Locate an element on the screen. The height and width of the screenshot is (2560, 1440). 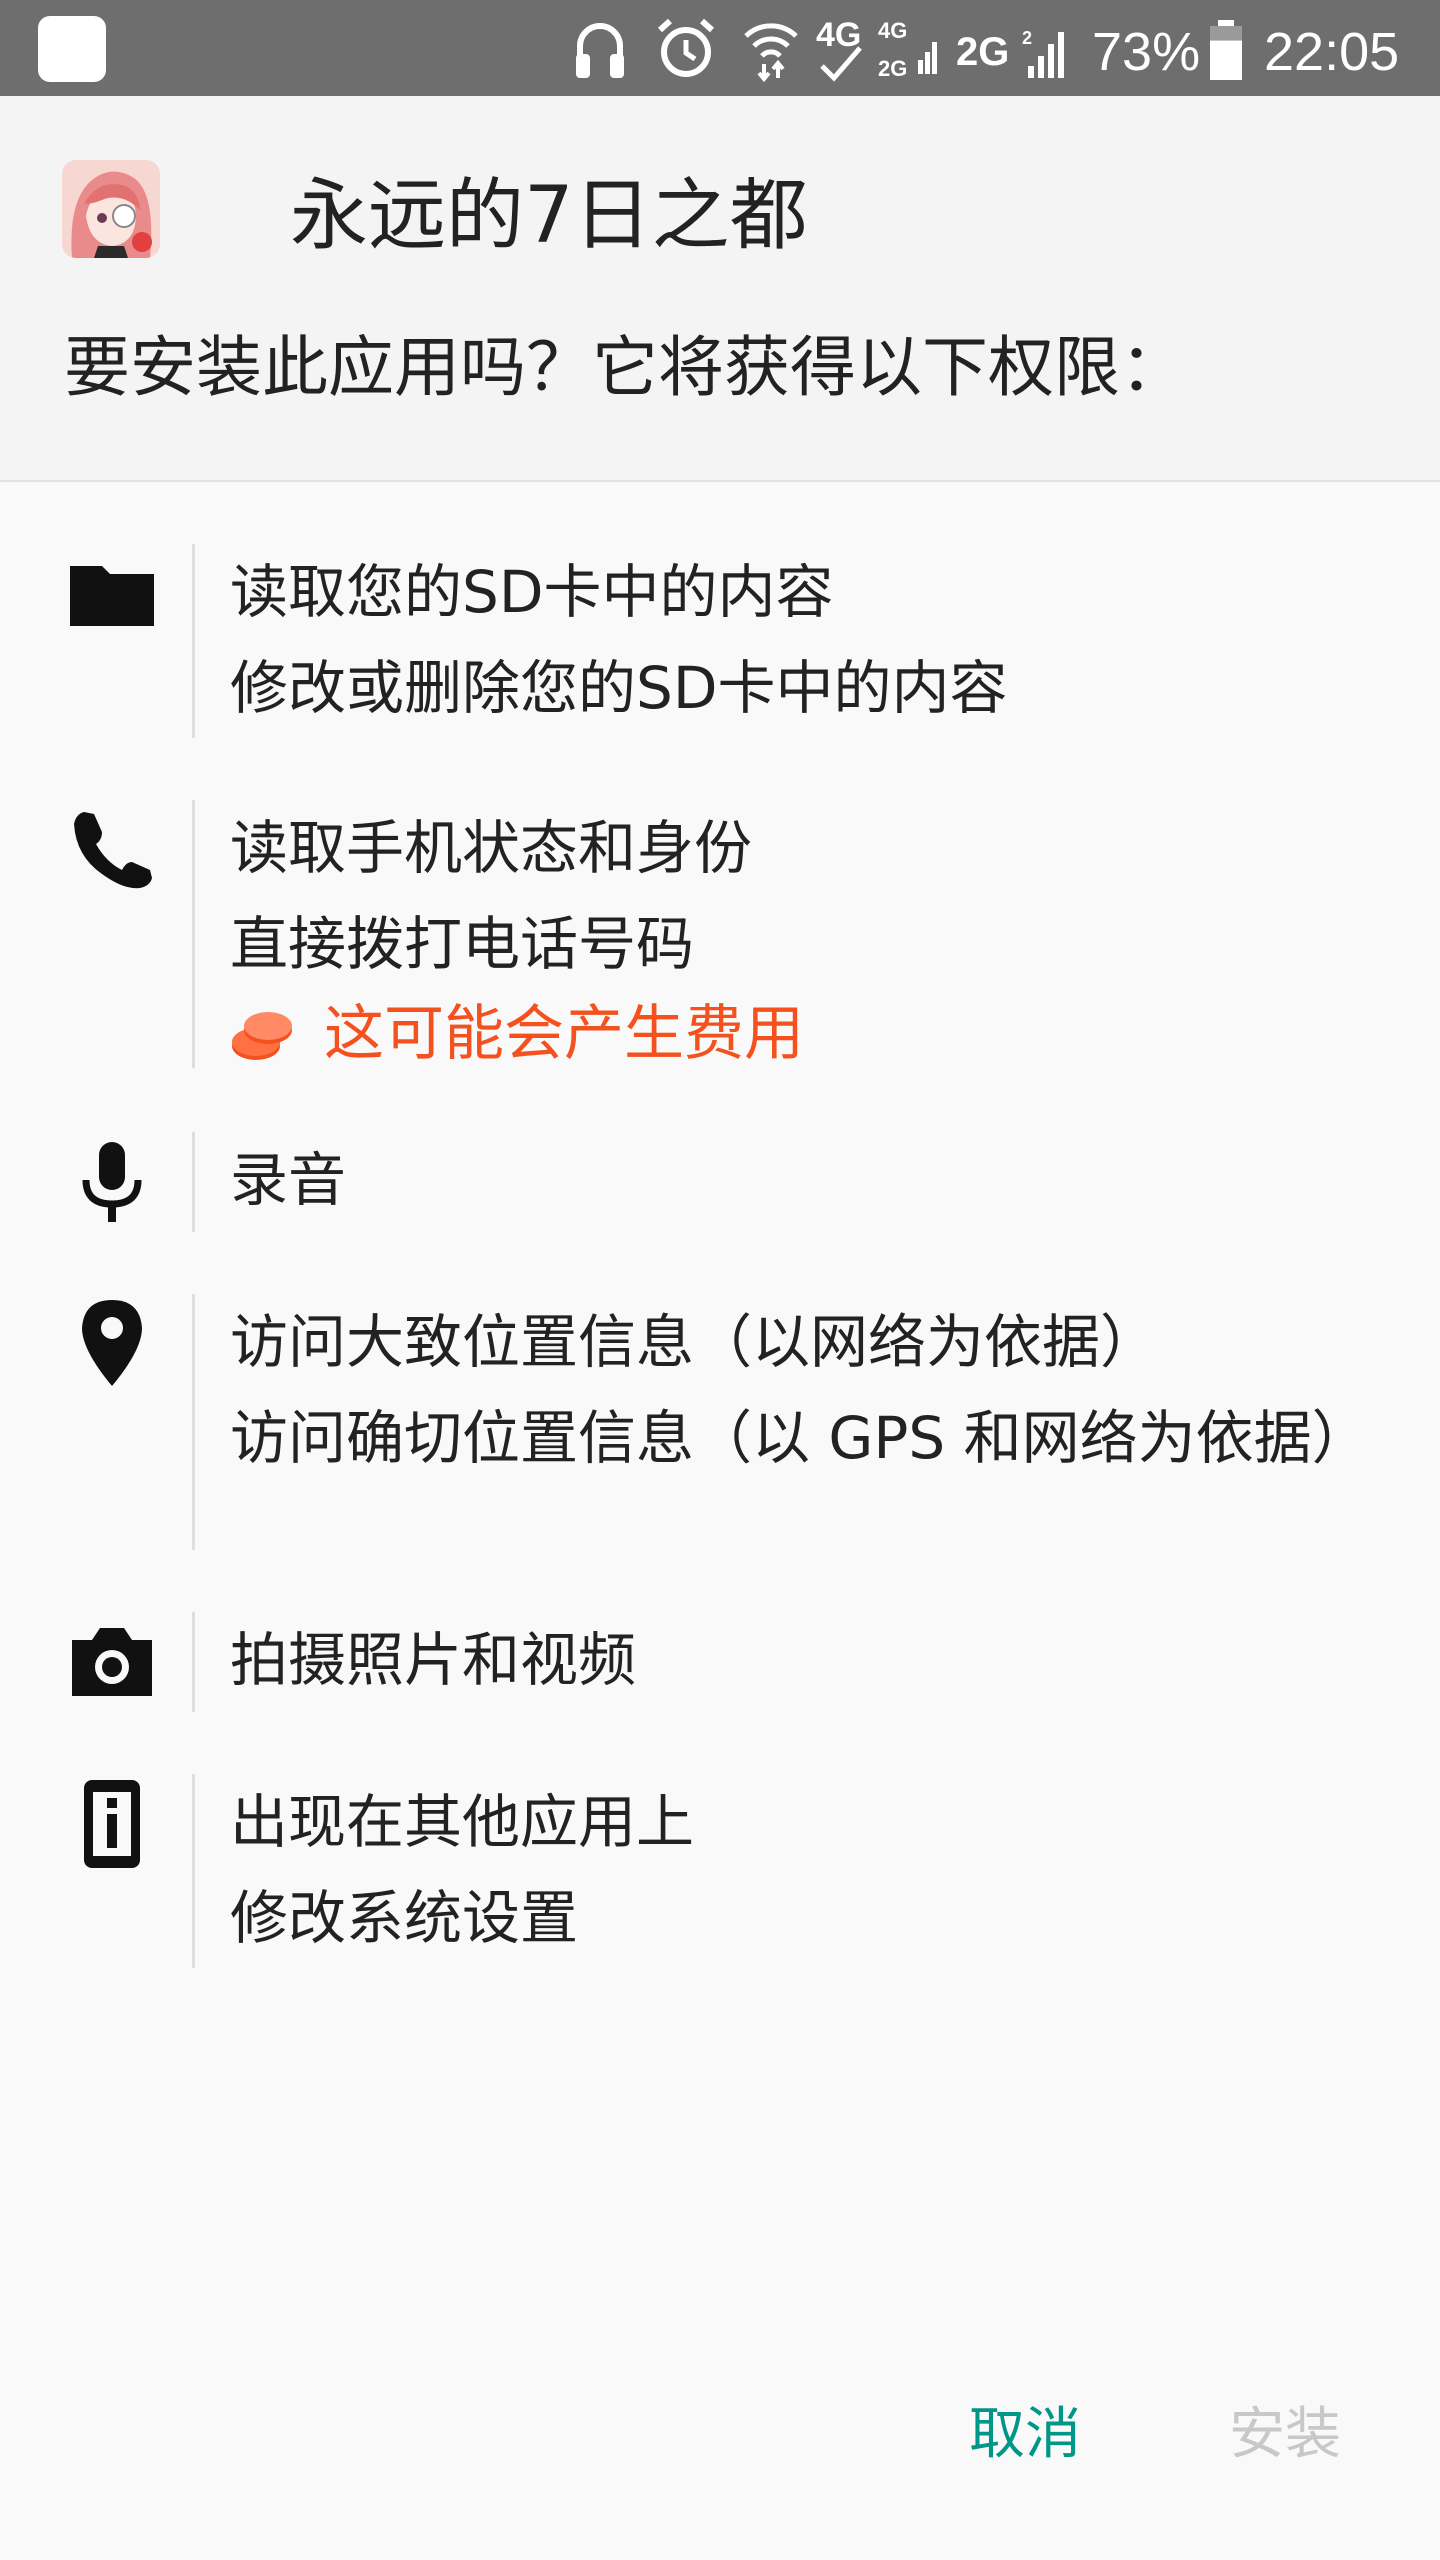
location-pin-icon is located at coordinates (112, 1343).